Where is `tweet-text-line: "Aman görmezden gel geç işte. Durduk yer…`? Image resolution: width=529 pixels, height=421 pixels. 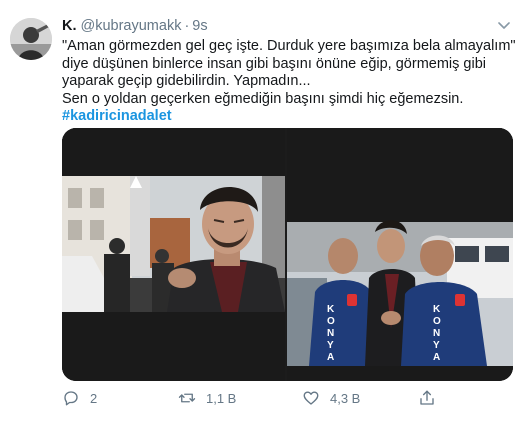 tweet-text-line: "Aman görmezden gel geç işte. Durduk yer… is located at coordinates (289, 46).